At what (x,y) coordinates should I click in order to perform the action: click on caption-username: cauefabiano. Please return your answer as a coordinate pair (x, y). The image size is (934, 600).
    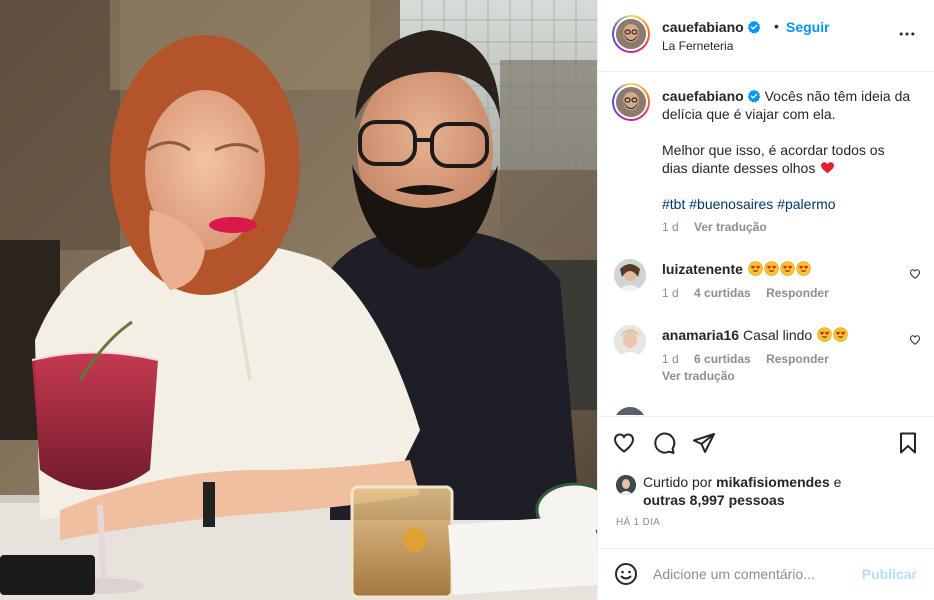
    Looking at the image, I should click on (703, 96).